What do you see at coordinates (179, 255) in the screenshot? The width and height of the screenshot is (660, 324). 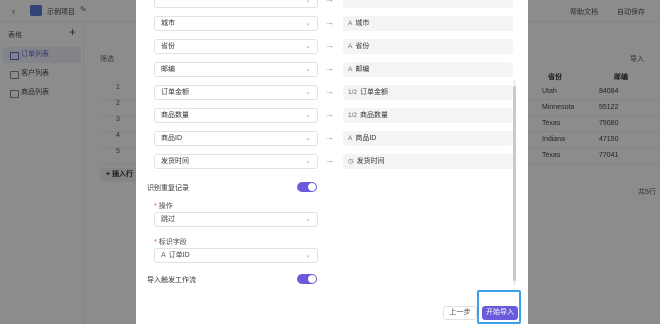 I see `key-field-value: 订单ID` at bounding box center [179, 255].